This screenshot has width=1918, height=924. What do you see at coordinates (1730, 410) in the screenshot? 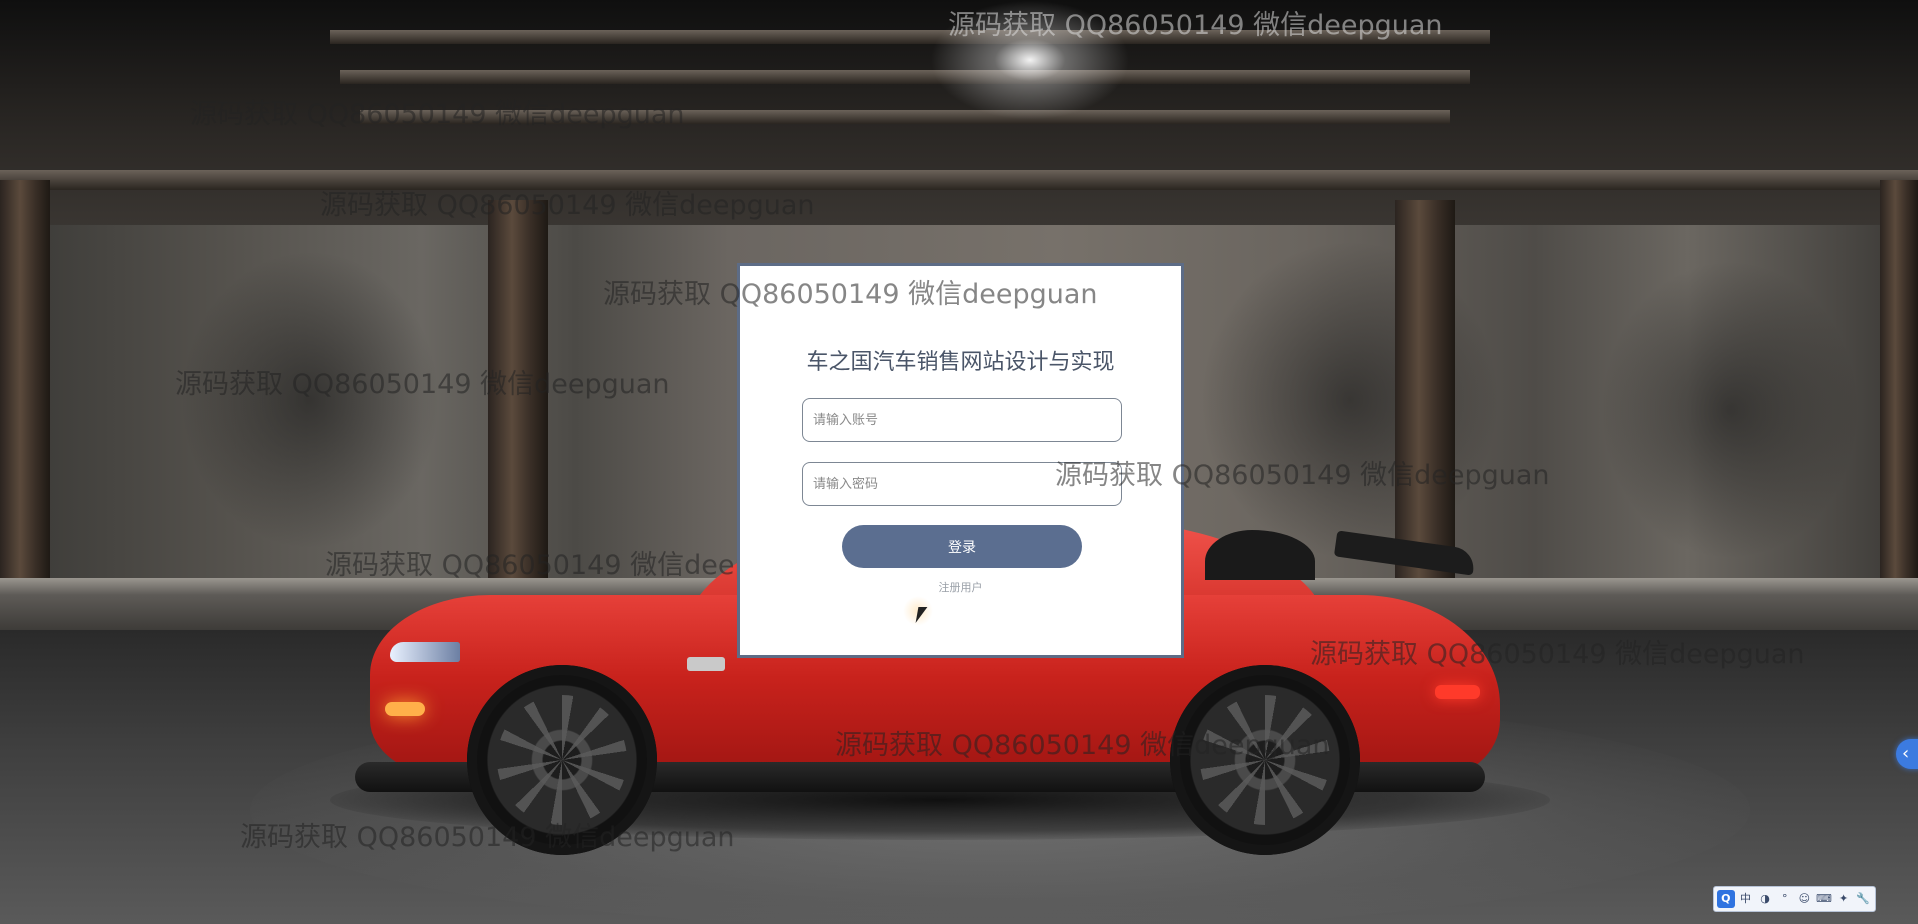
I see `wall-stain` at bounding box center [1730, 410].